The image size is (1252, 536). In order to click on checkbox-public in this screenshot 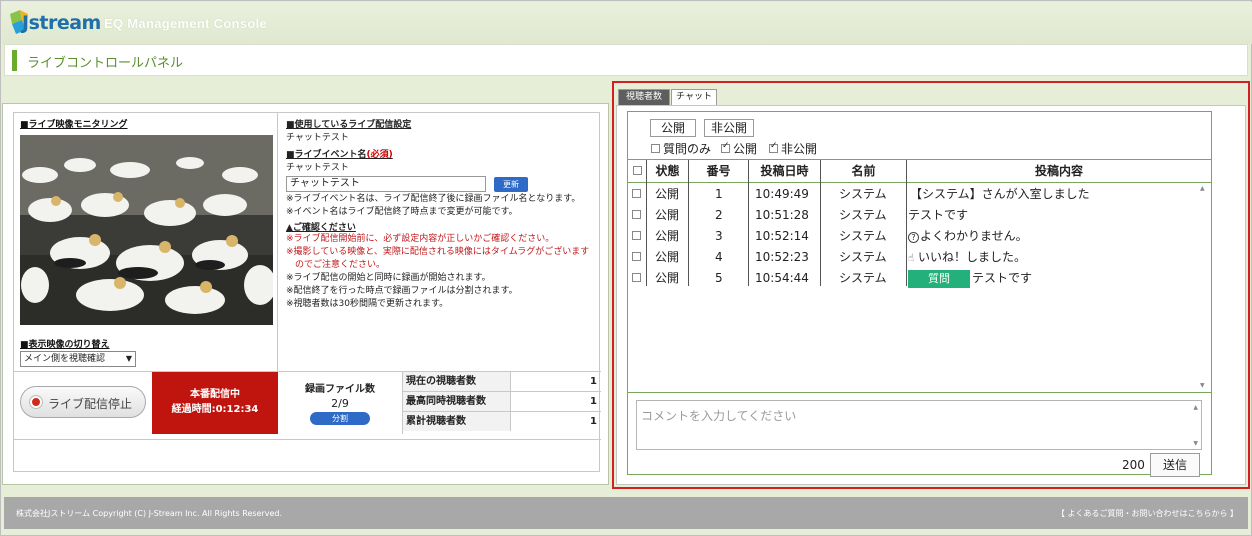, I will do `click(725, 147)`.